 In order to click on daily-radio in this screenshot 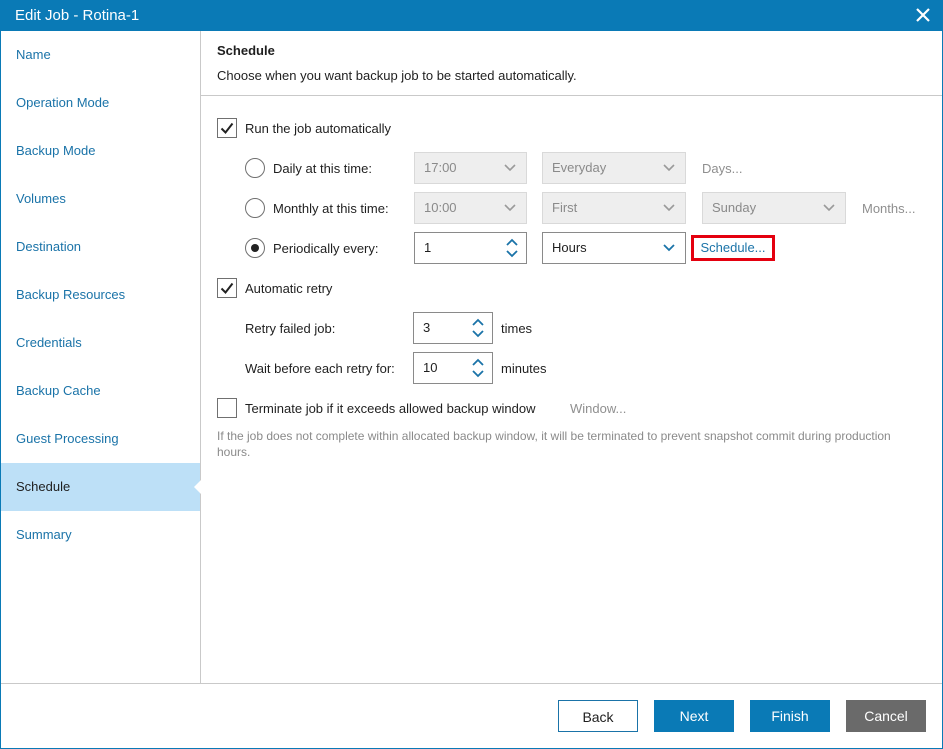, I will do `click(255, 168)`.